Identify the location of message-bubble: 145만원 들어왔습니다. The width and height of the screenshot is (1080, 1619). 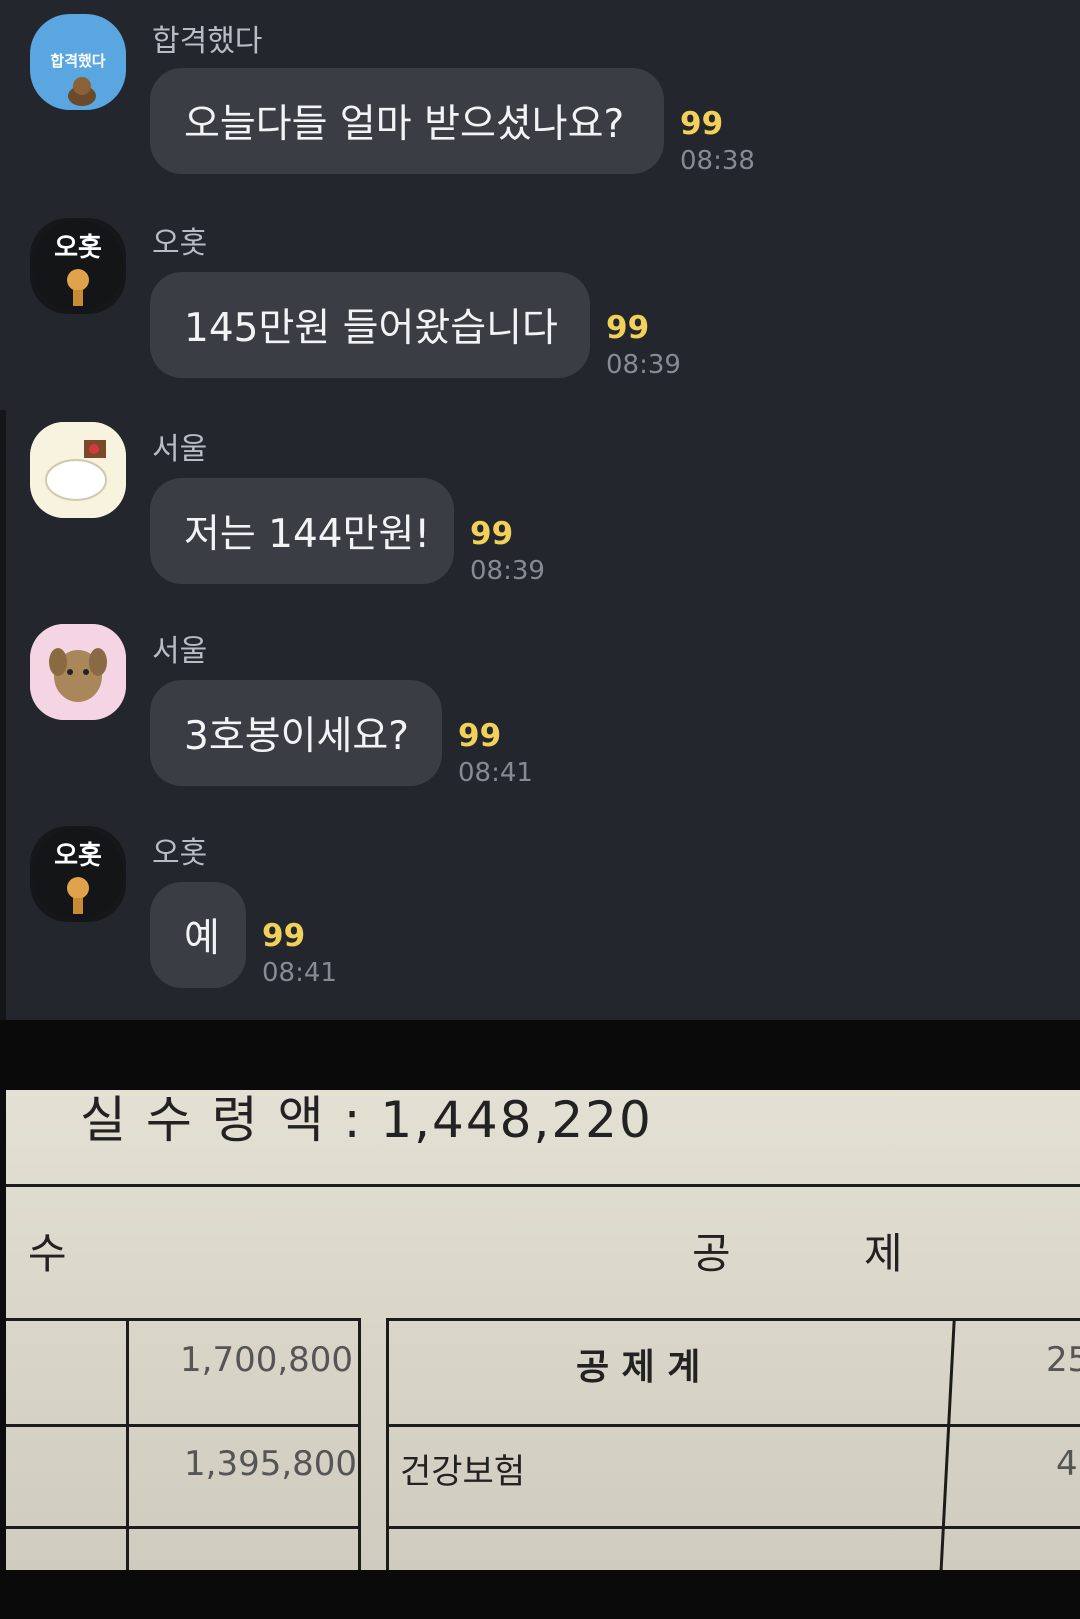
(370, 325).